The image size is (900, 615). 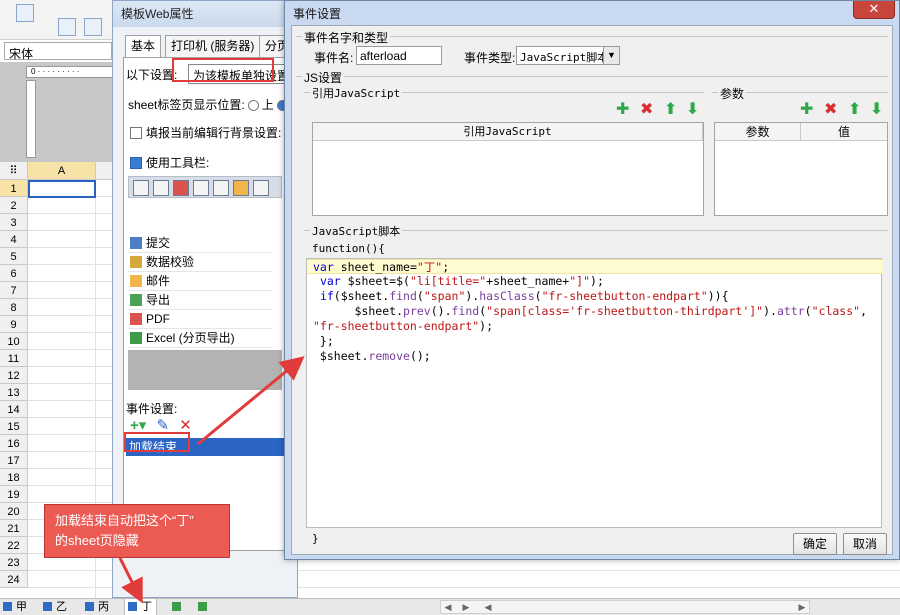 I want to click on row-header: 21, so click(x=14, y=528).